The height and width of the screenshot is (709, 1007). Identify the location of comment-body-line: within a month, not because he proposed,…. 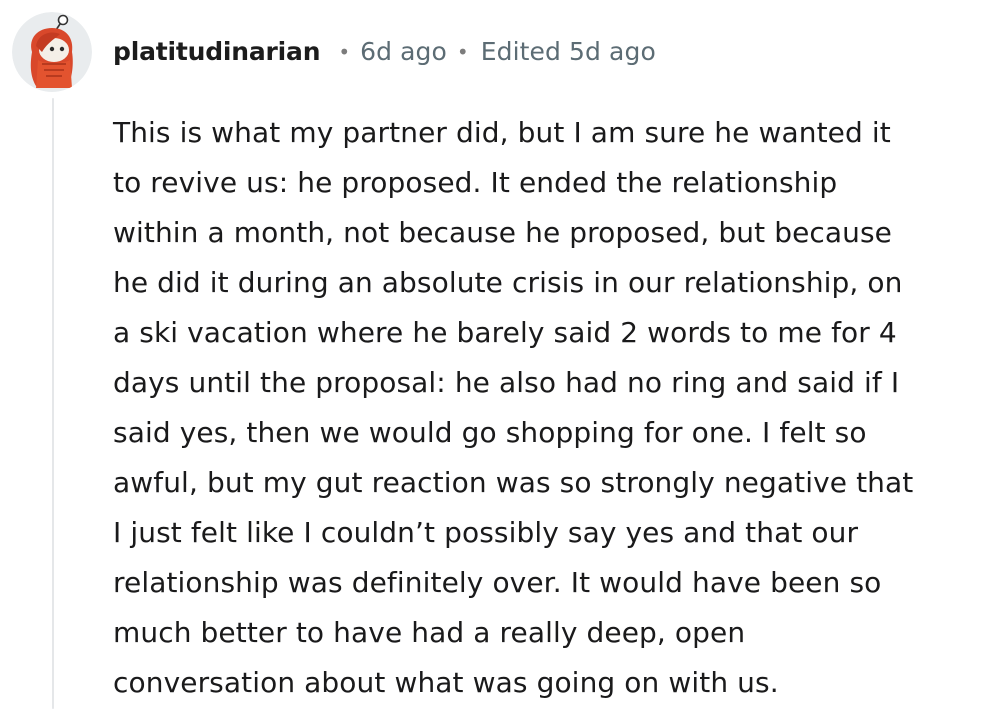
(503, 232).